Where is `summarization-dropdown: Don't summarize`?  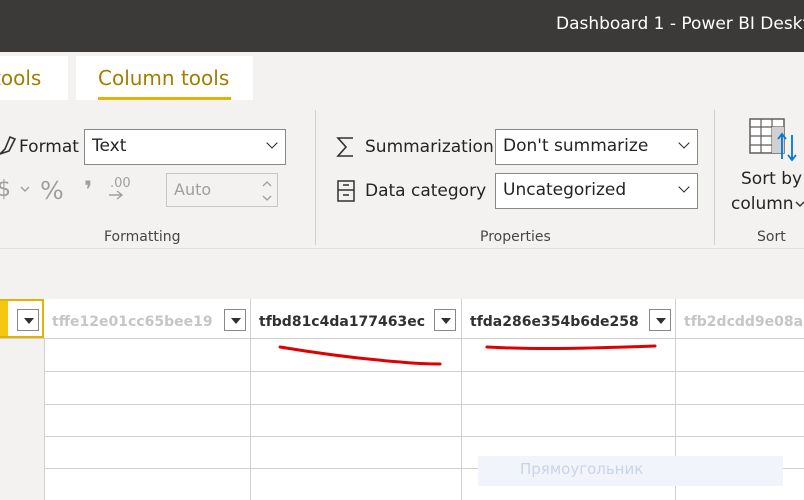 summarization-dropdown: Don't summarize is located at coordinates (596, 147).